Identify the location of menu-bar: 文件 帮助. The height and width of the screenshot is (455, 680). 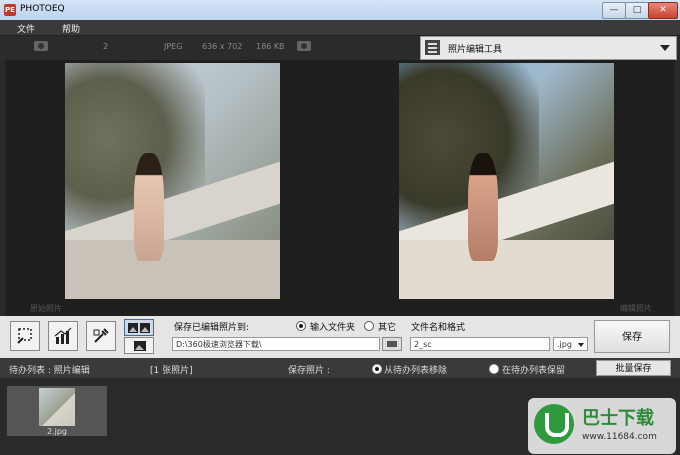
(340, 28).